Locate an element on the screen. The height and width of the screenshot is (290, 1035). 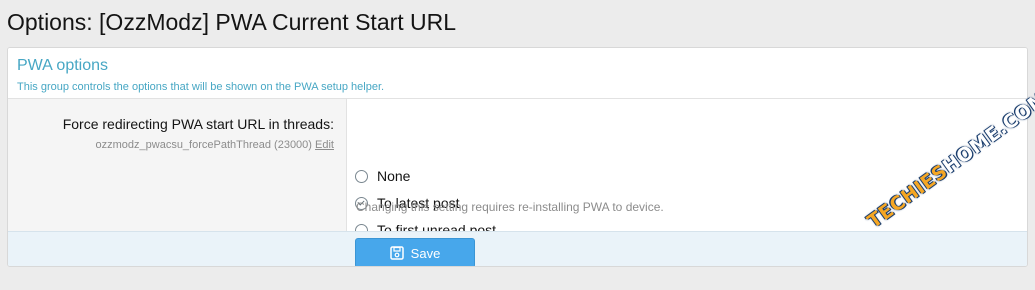
radio-none: None is located at coordinates (382, 176).